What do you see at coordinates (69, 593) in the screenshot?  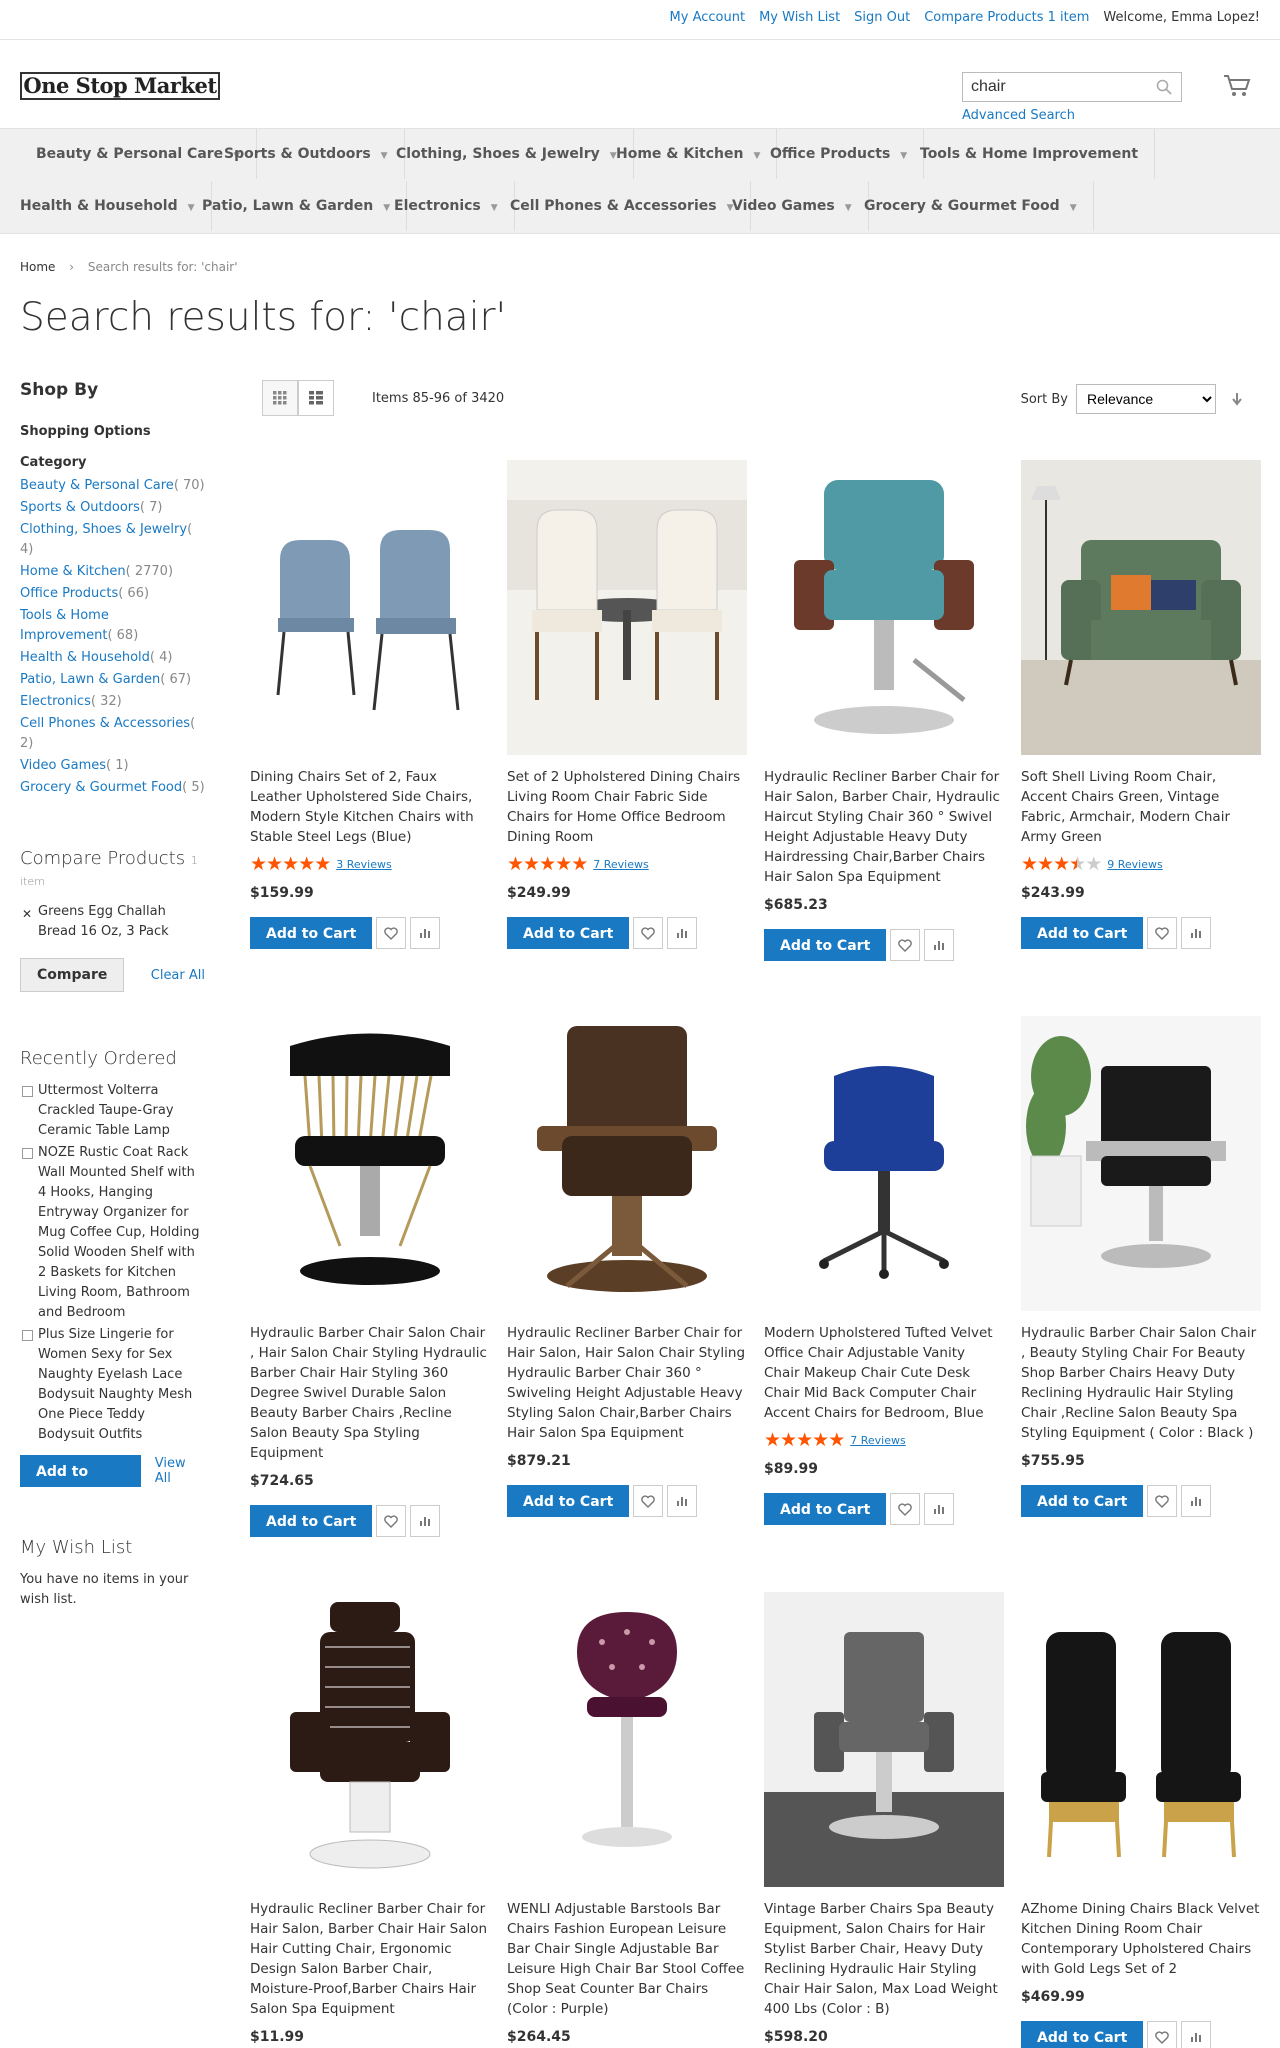 I see `category-link: Office Products` at bounding box center [69, 593].